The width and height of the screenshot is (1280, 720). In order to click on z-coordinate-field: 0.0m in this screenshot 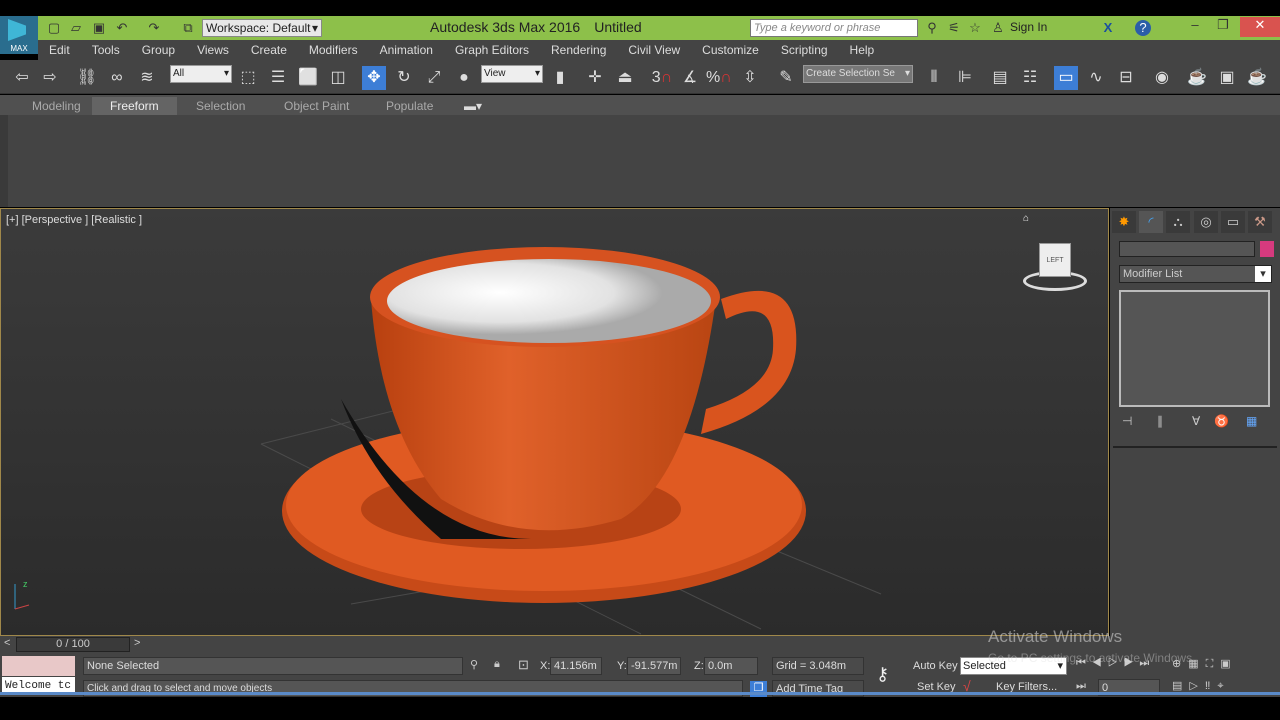, I will do `click(731, 666)`.